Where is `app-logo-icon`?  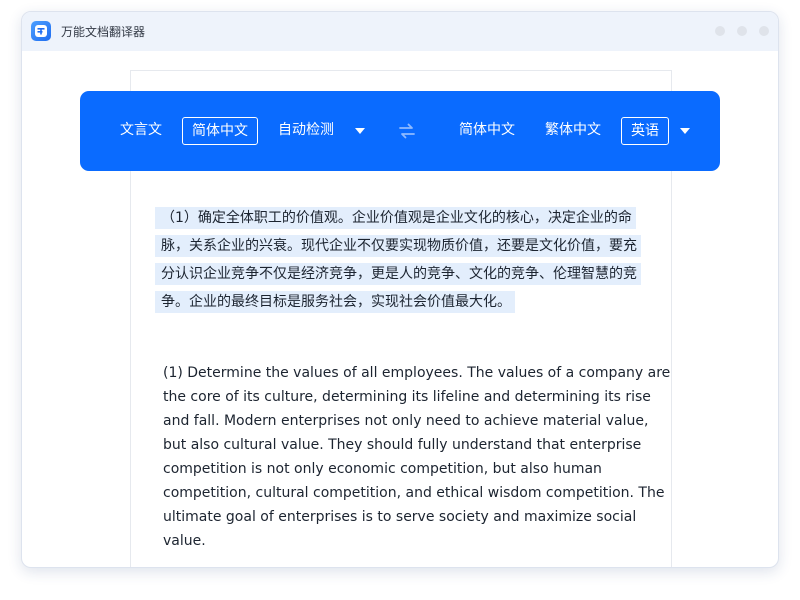
app-logo-icon is located at coordinates (41, 31).